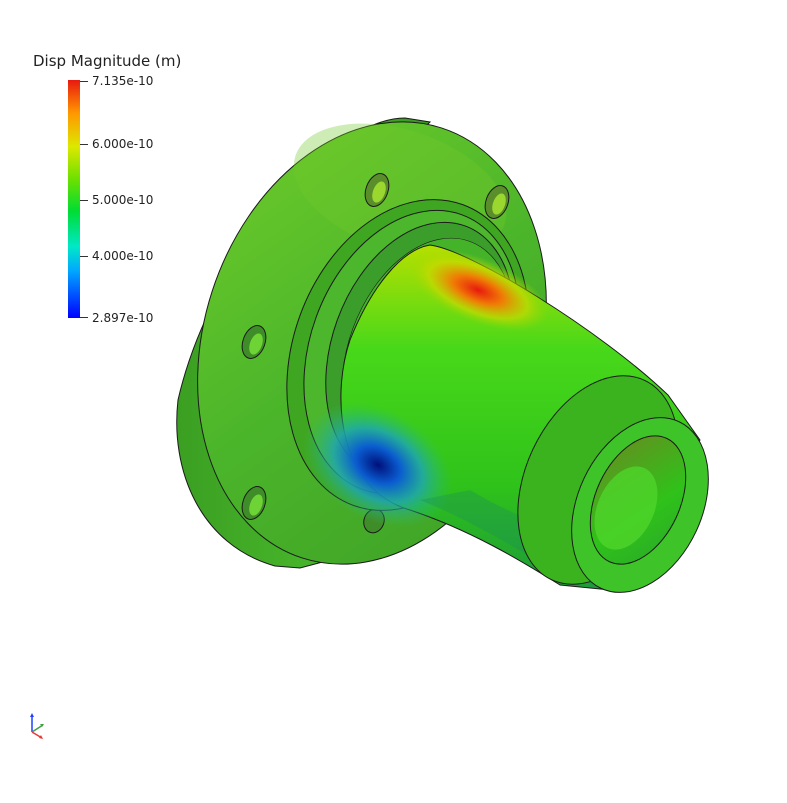 This screenshot has width=787, height=803. Describe the element at coordinates (123, 318) in the screenshot. I see `colorbar-min-label: 2.897e-10` at that location.